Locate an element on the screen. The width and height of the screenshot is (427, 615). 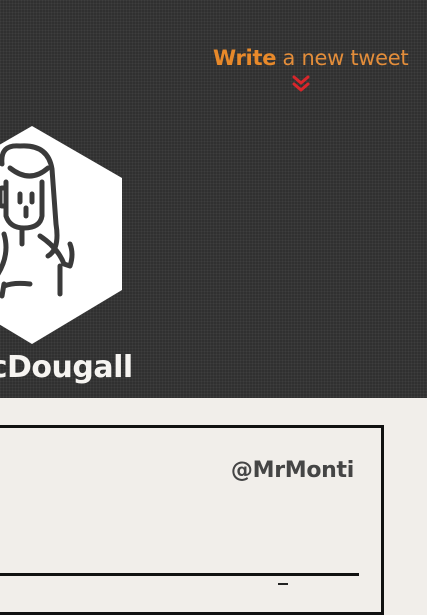
partial-mark is located at coordinates (283, 587).